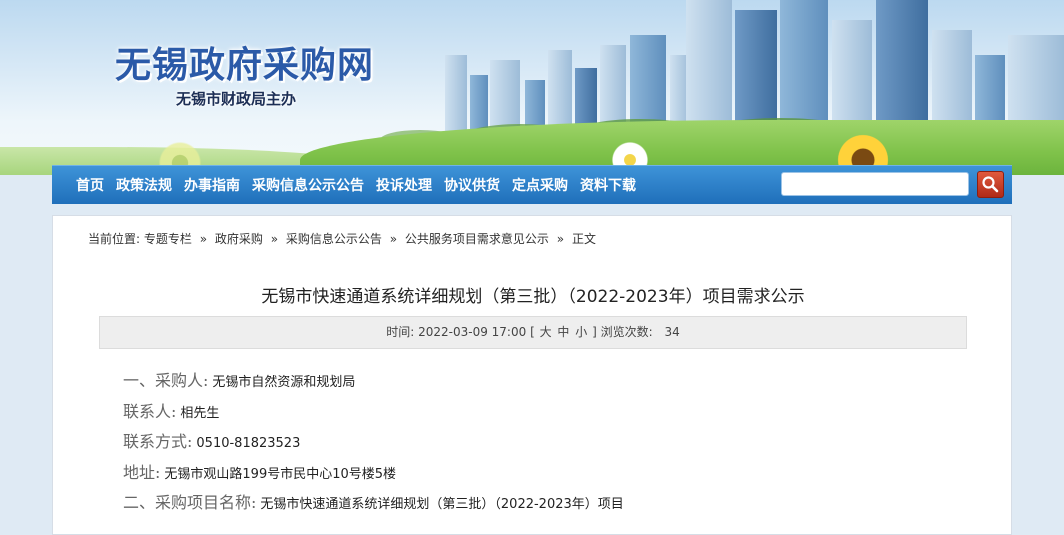 The image size is (1064, 535). What do you see at coordinates (212, 185) in the screenshot?
I see `nav-item-guide: 办事指南` at bounding box center [212, 185].